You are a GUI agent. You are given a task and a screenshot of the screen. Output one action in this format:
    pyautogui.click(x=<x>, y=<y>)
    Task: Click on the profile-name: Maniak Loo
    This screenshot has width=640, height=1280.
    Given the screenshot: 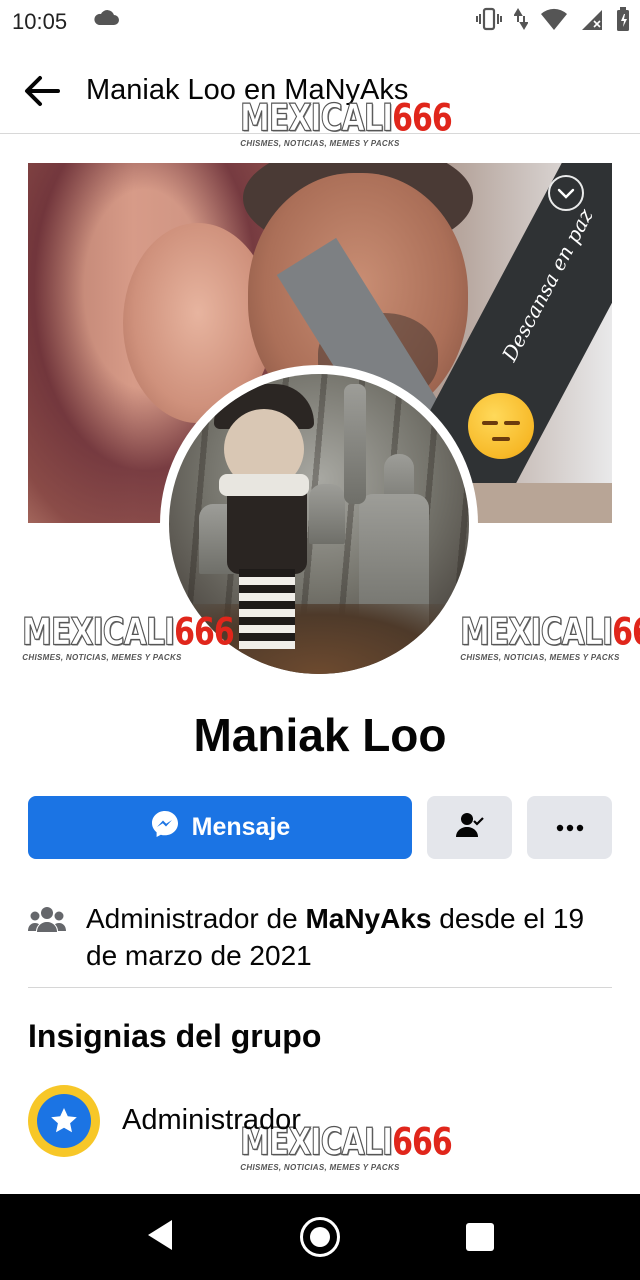 What is the action you would take?
    pyautogui.click(x=320, y=735)
    